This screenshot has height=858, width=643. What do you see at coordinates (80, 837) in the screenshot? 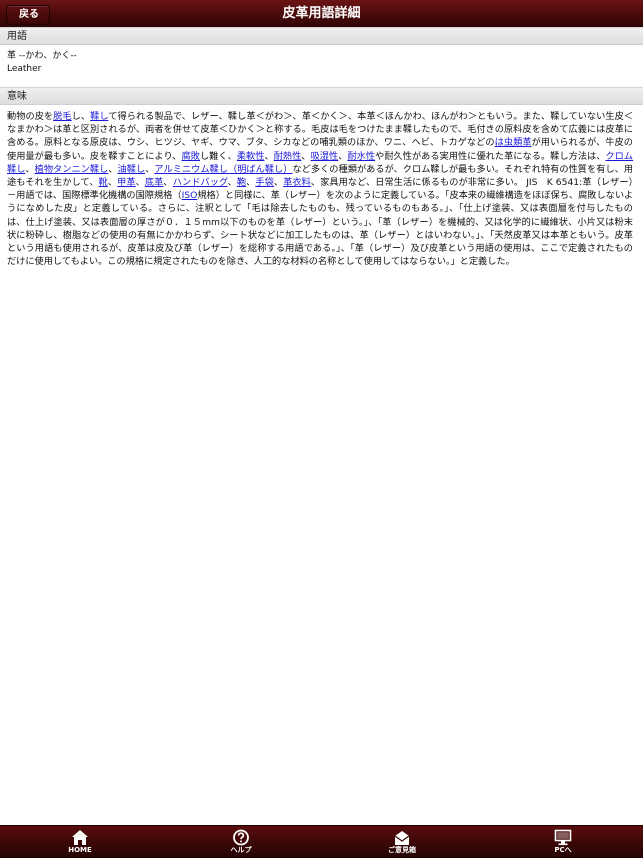
I see `home-icon` at bounding box center [80, 837].